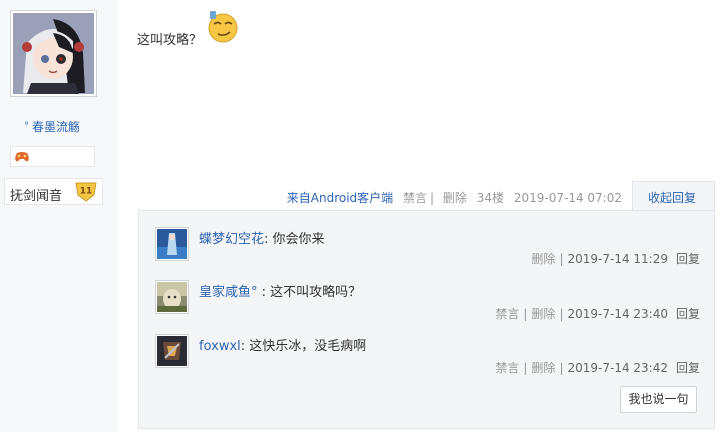 The width and height of the screenshot is (725, 432). What do you see at coordinates (22, 158) in the screenshot?
I see `gamepad-icon` at bounding box center [22, 158].